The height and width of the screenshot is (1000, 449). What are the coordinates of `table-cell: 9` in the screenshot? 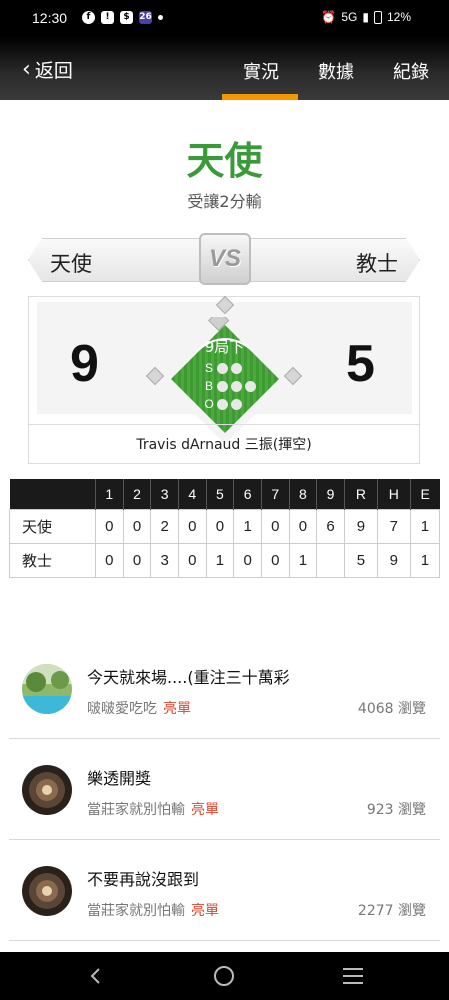 It's located at (393, 560).